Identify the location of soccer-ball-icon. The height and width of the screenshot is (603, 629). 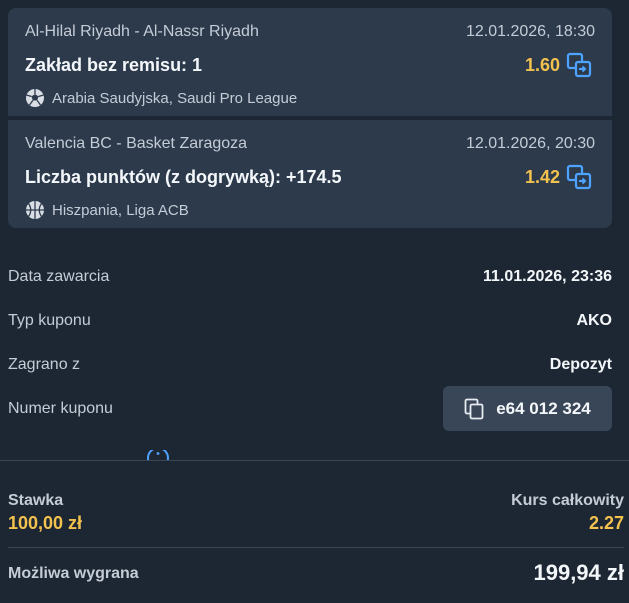
(35, 98).